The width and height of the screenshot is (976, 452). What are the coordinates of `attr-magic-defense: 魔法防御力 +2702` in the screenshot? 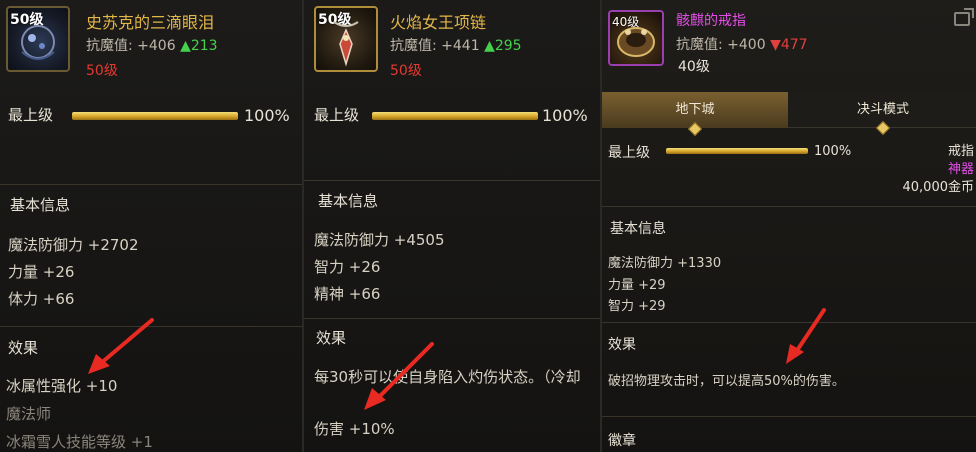 It's located at (73, 245).